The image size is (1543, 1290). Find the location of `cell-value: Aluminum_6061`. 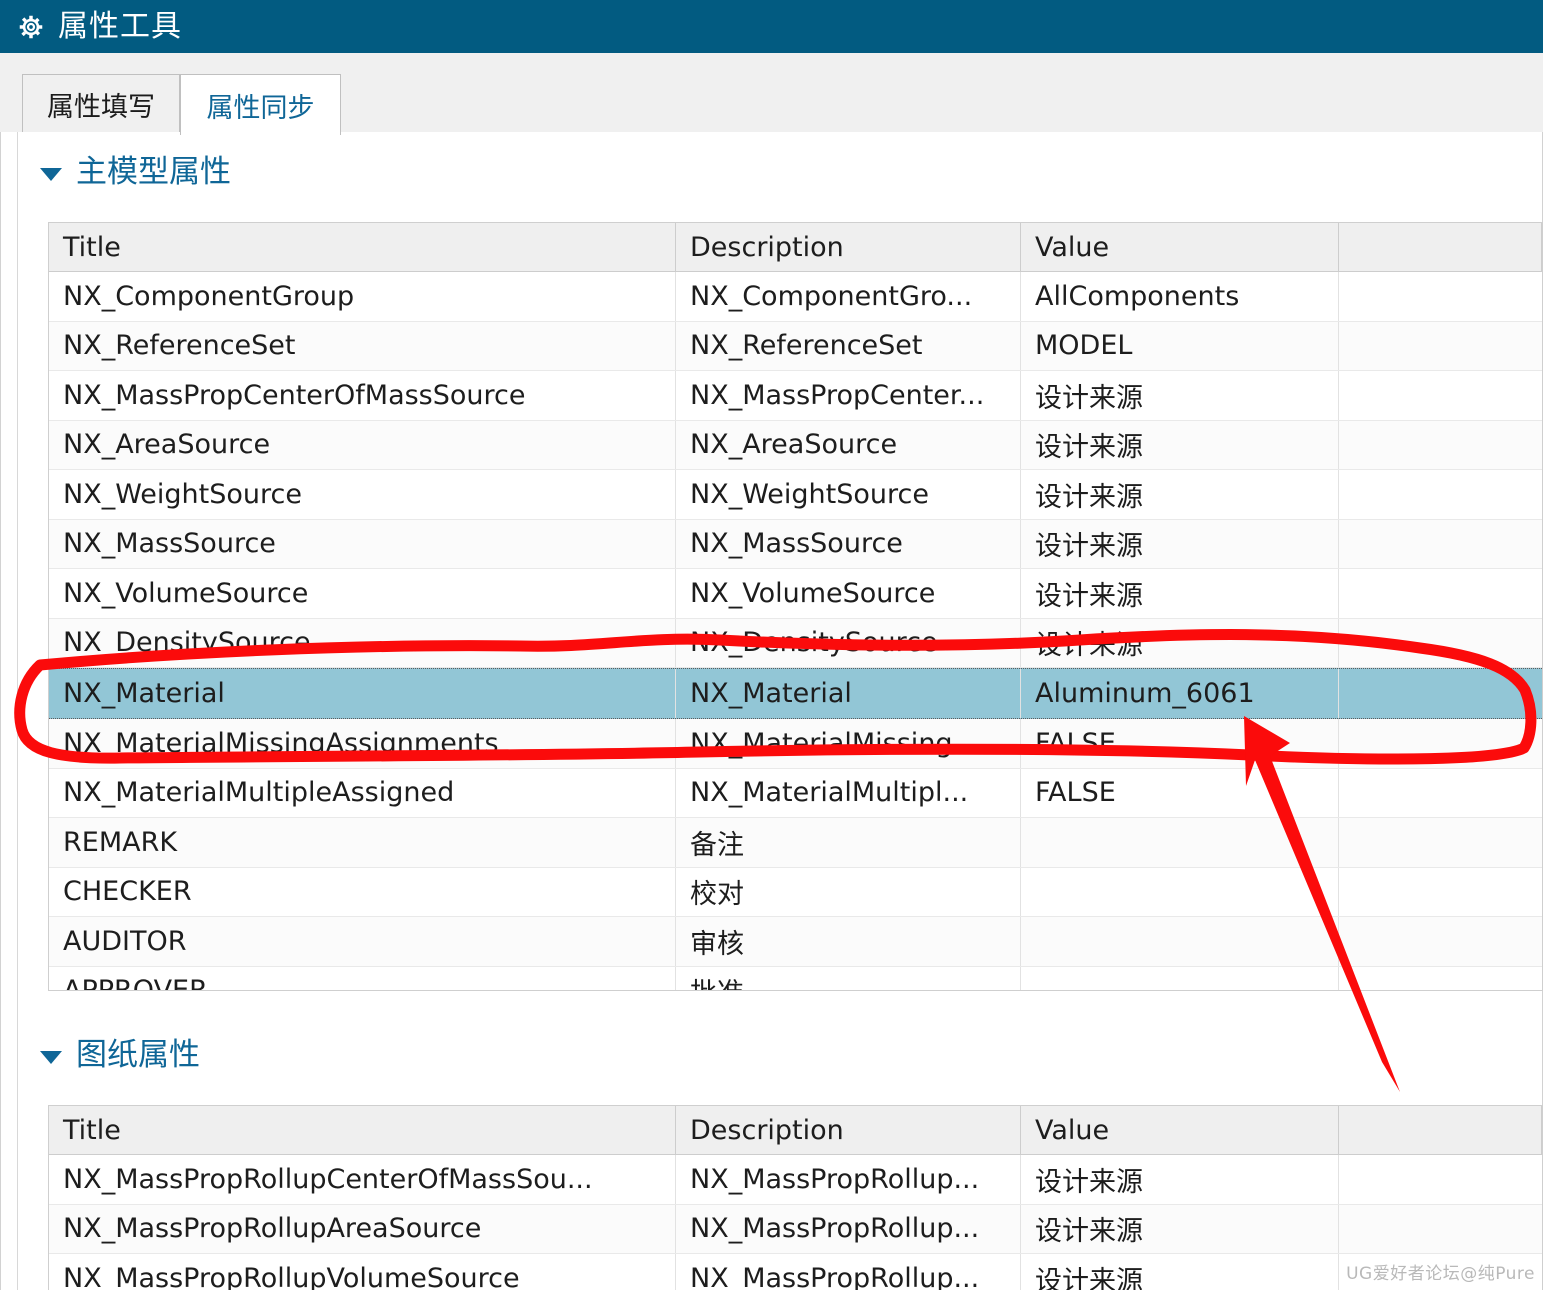

cell-value: Aluminum_6061 is located at coordinates (1180, 693).